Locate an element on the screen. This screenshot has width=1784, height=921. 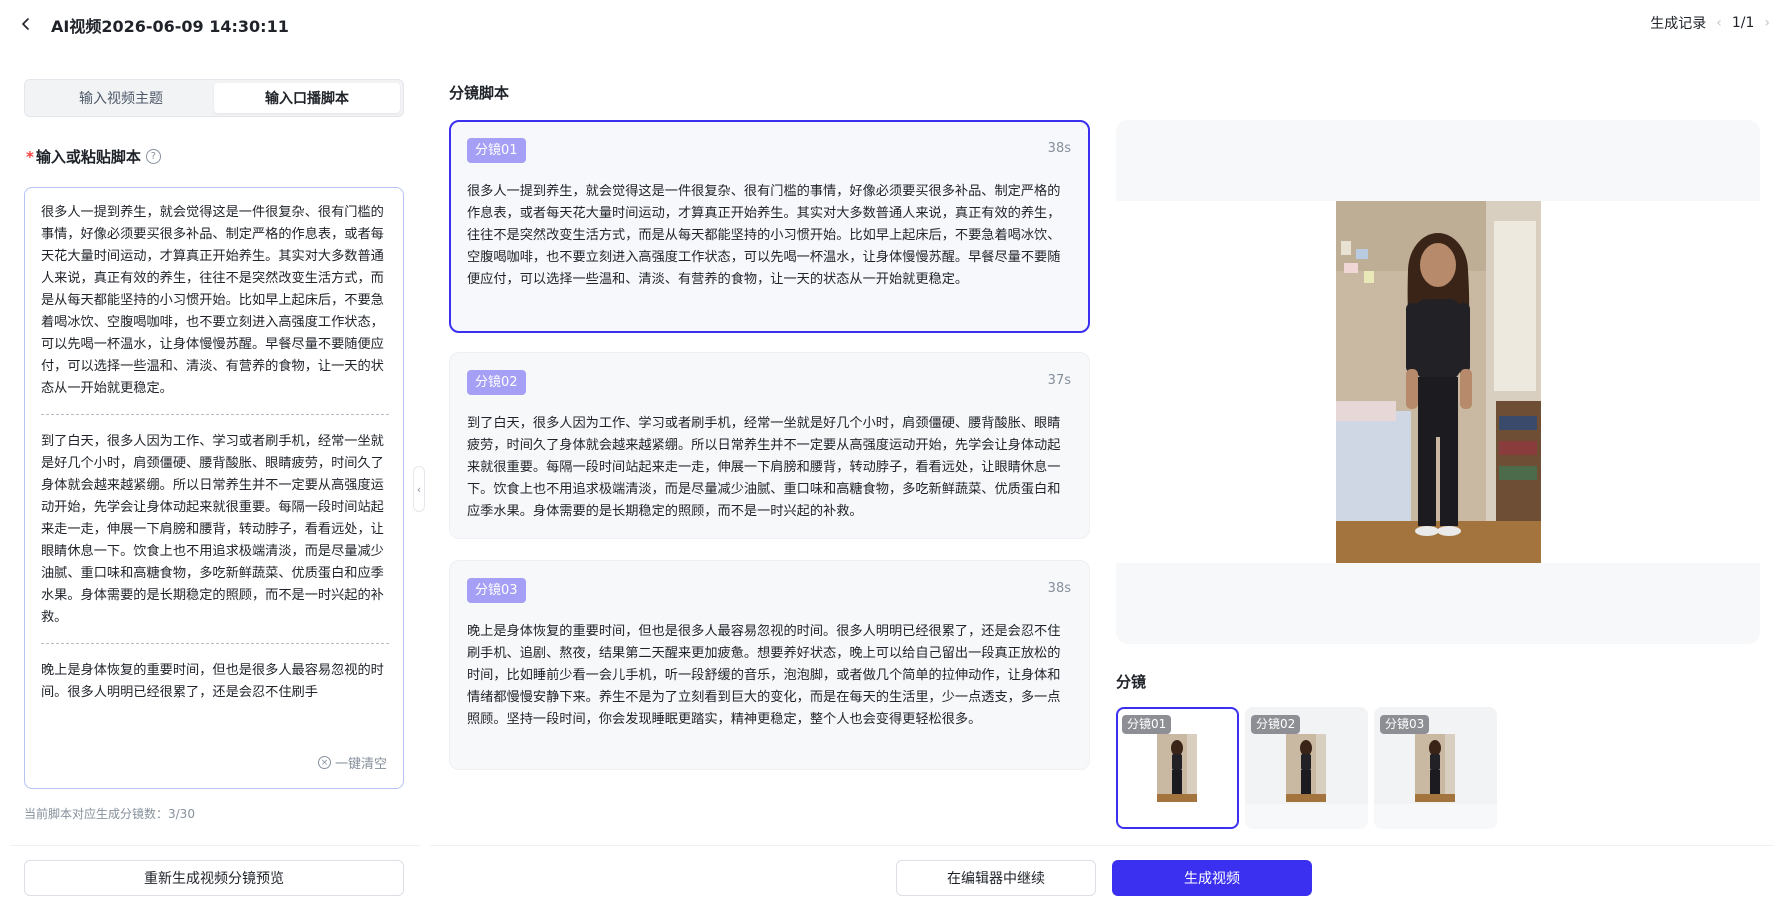
tab-video-topic: 输入视频主题 is located at coordinates (121, 98).